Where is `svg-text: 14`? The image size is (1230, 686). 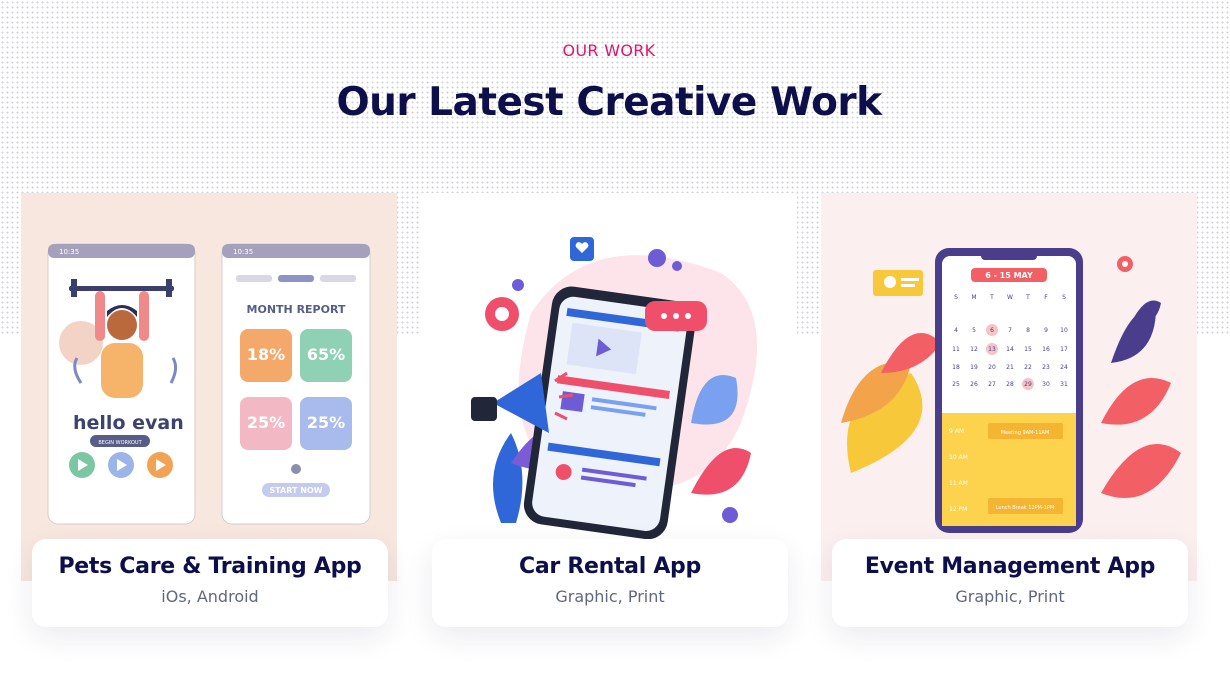 svg-text: 14 is located at coordinates (1010, 349).